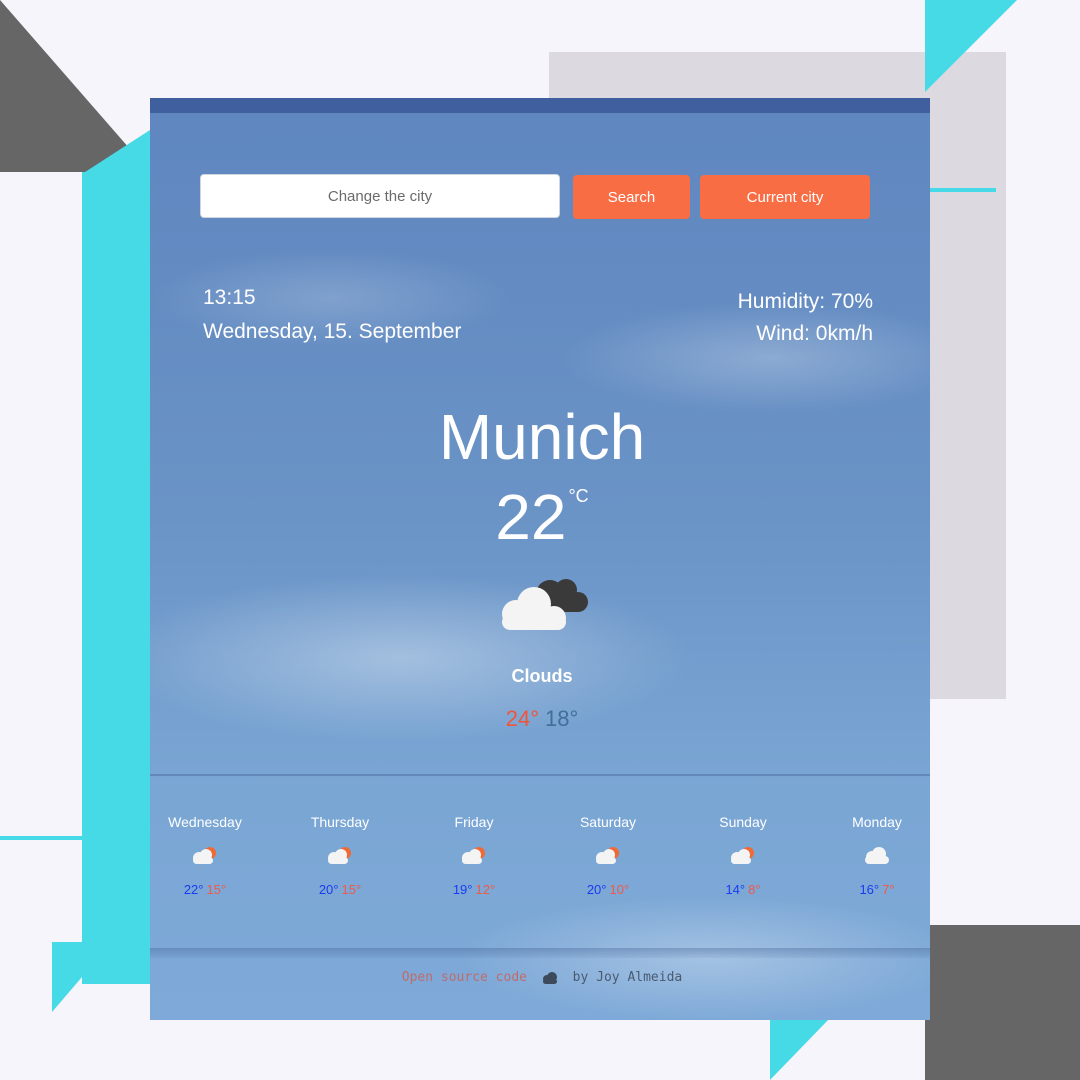  I want to click on forecast-day-name: Thursday, so click(340, 822).